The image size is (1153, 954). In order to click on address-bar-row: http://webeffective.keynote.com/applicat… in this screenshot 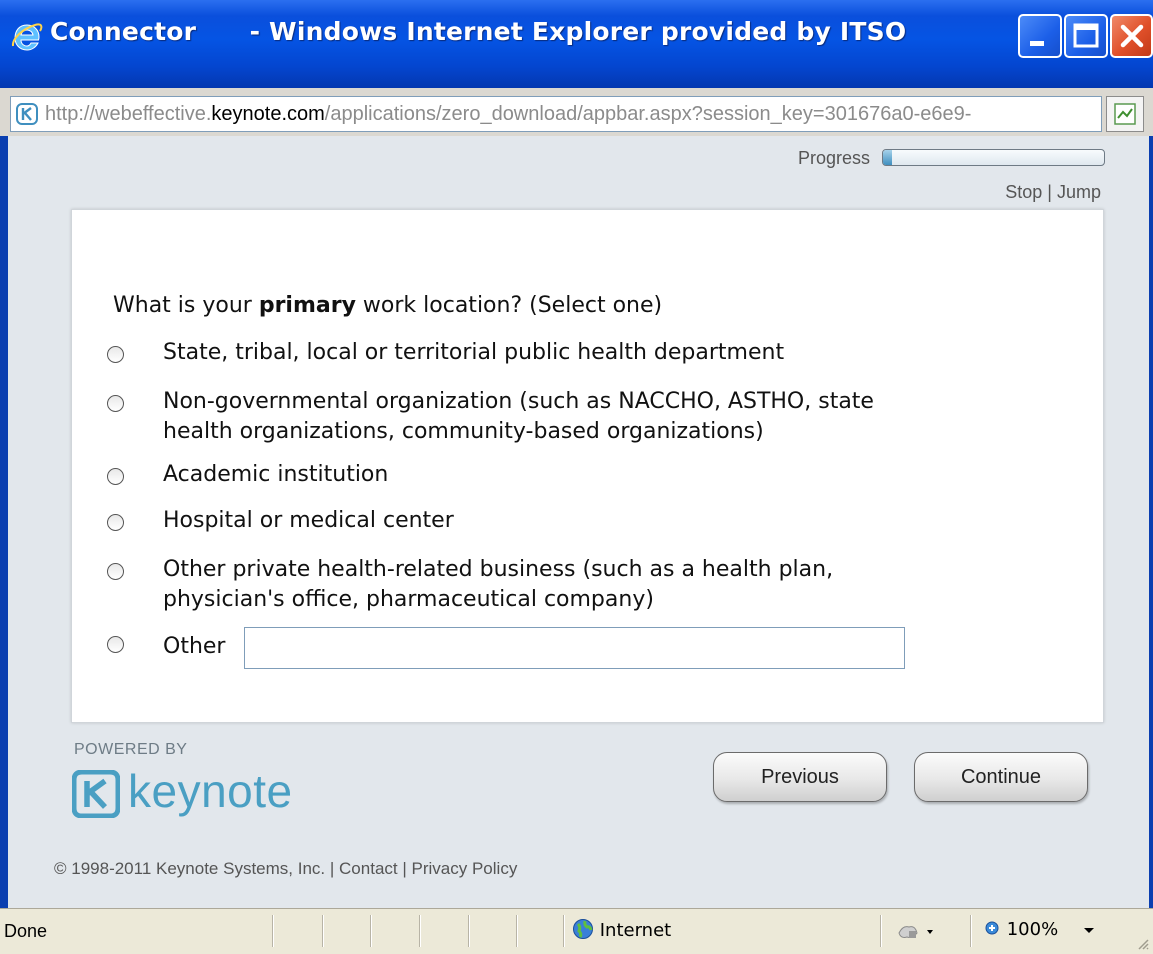, I will do `click(576, 112)`.